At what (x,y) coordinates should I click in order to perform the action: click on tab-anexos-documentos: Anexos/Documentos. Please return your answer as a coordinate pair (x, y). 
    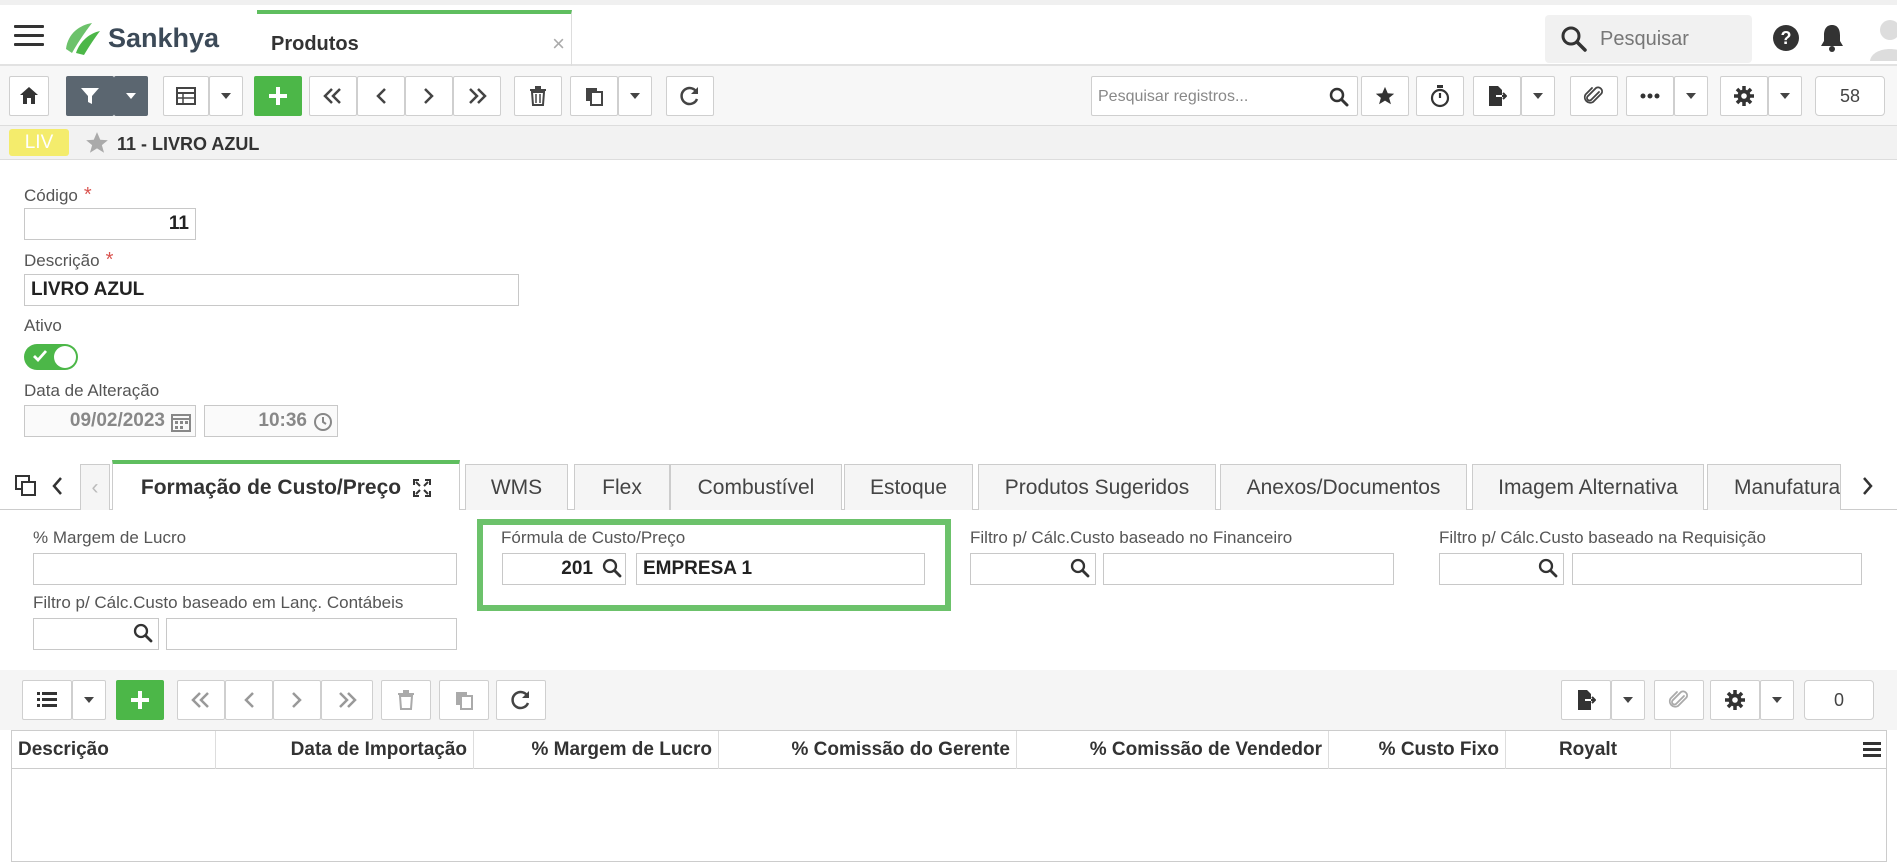
    Looking at the image, I should click on (1343, 487).